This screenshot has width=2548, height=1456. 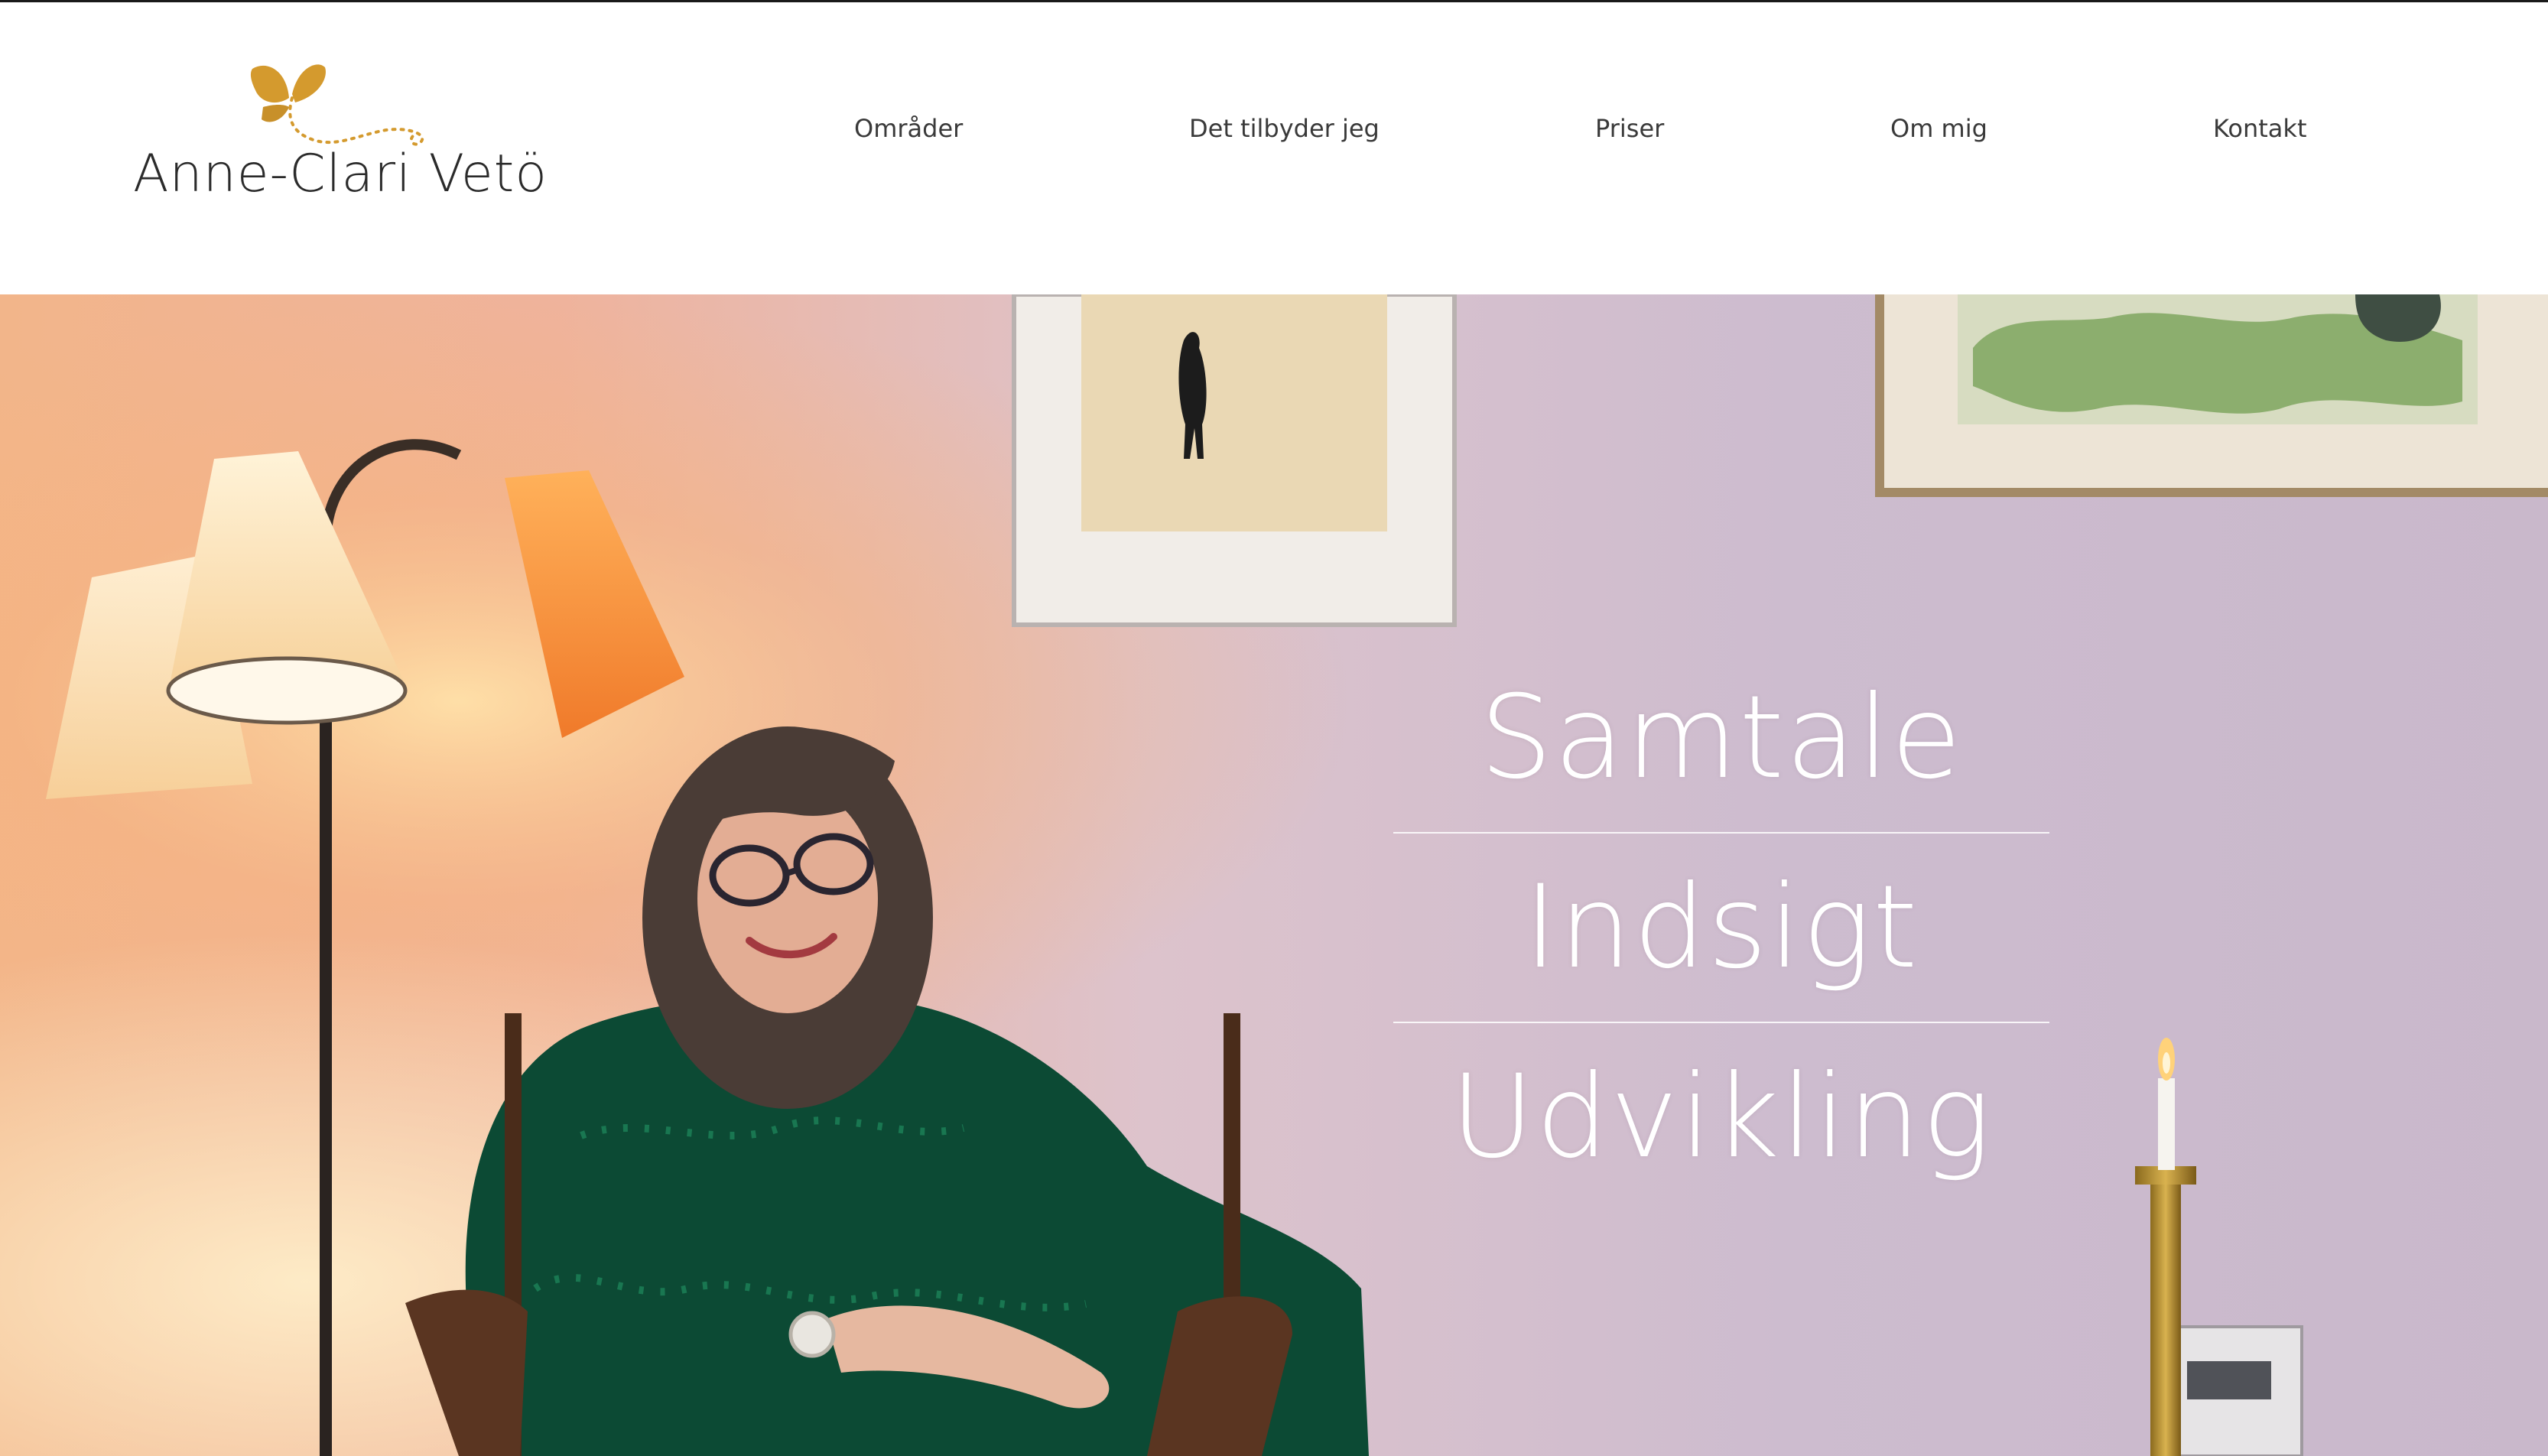 I want to click on hero-word-indsigt: Indsigt, so click(x=1721, y=927).